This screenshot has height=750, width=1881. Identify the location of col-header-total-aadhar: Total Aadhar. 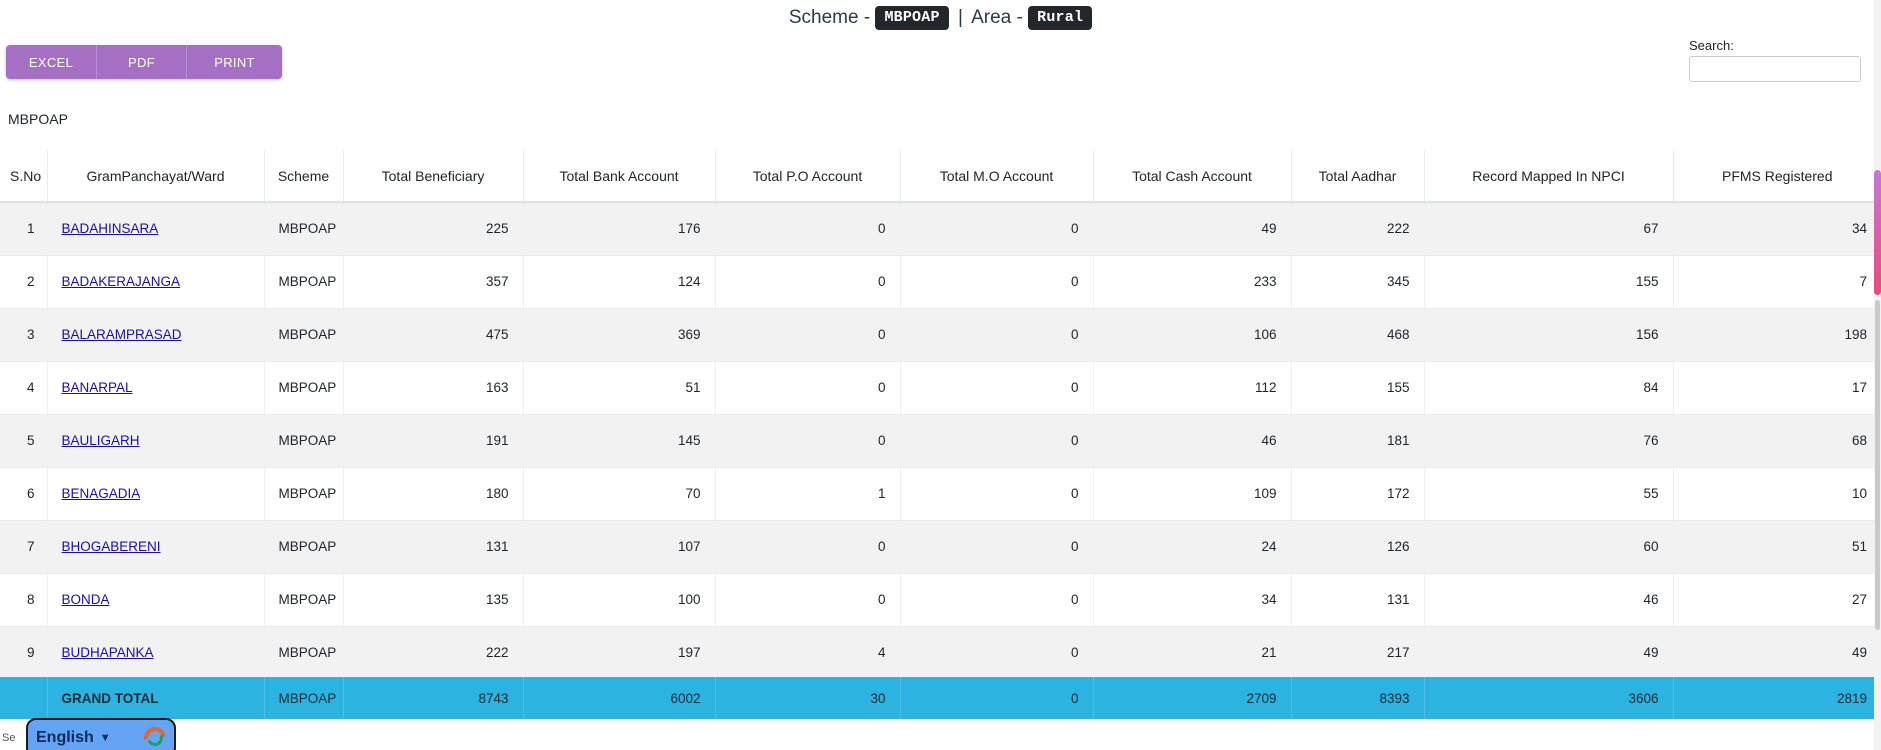
(1358, 176).